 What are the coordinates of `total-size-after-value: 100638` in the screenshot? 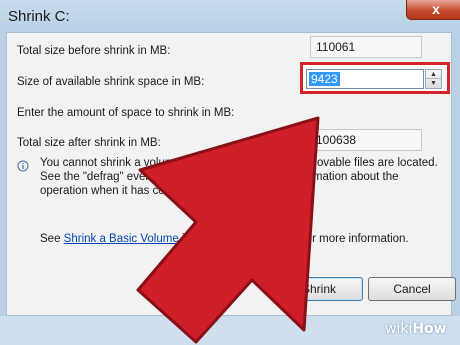 It's located at (366, 140).